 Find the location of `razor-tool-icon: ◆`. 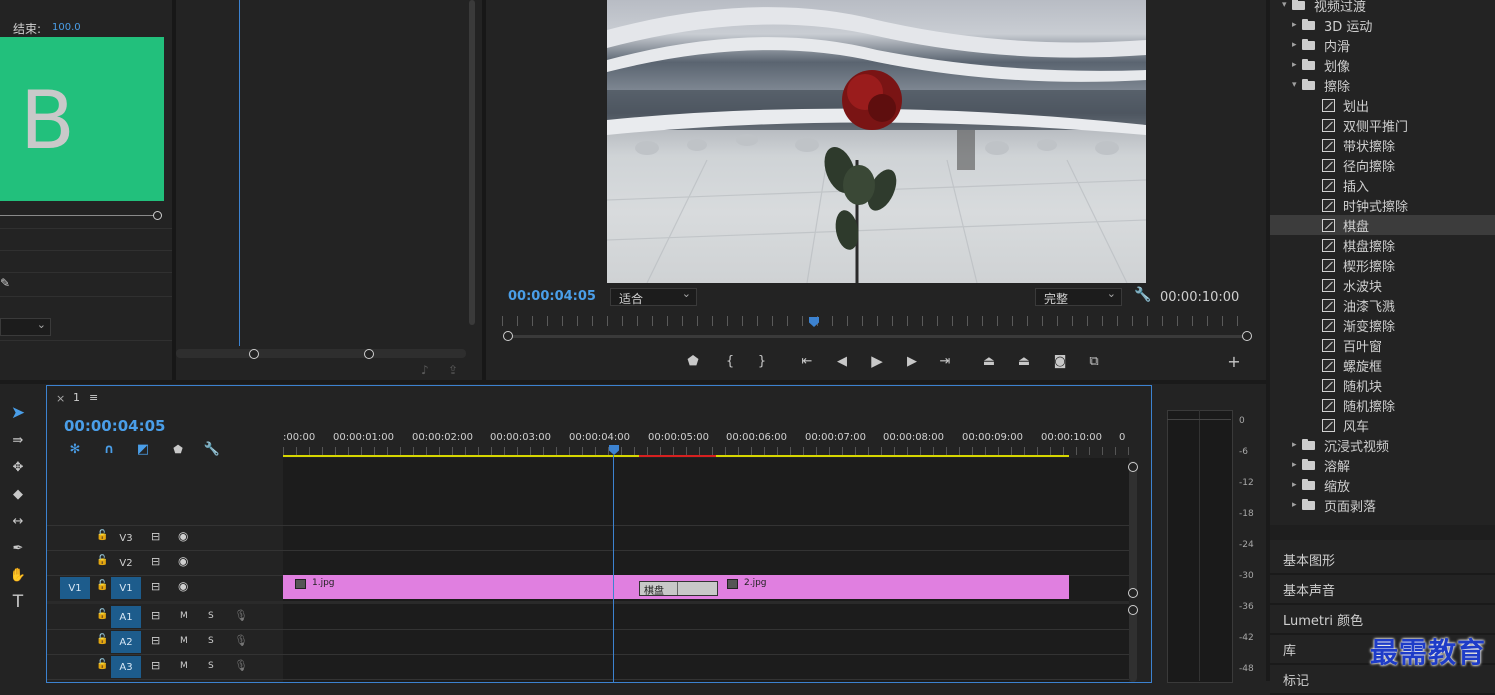

razor-tool-icon: ◆ is located at coordinates (18, 494).